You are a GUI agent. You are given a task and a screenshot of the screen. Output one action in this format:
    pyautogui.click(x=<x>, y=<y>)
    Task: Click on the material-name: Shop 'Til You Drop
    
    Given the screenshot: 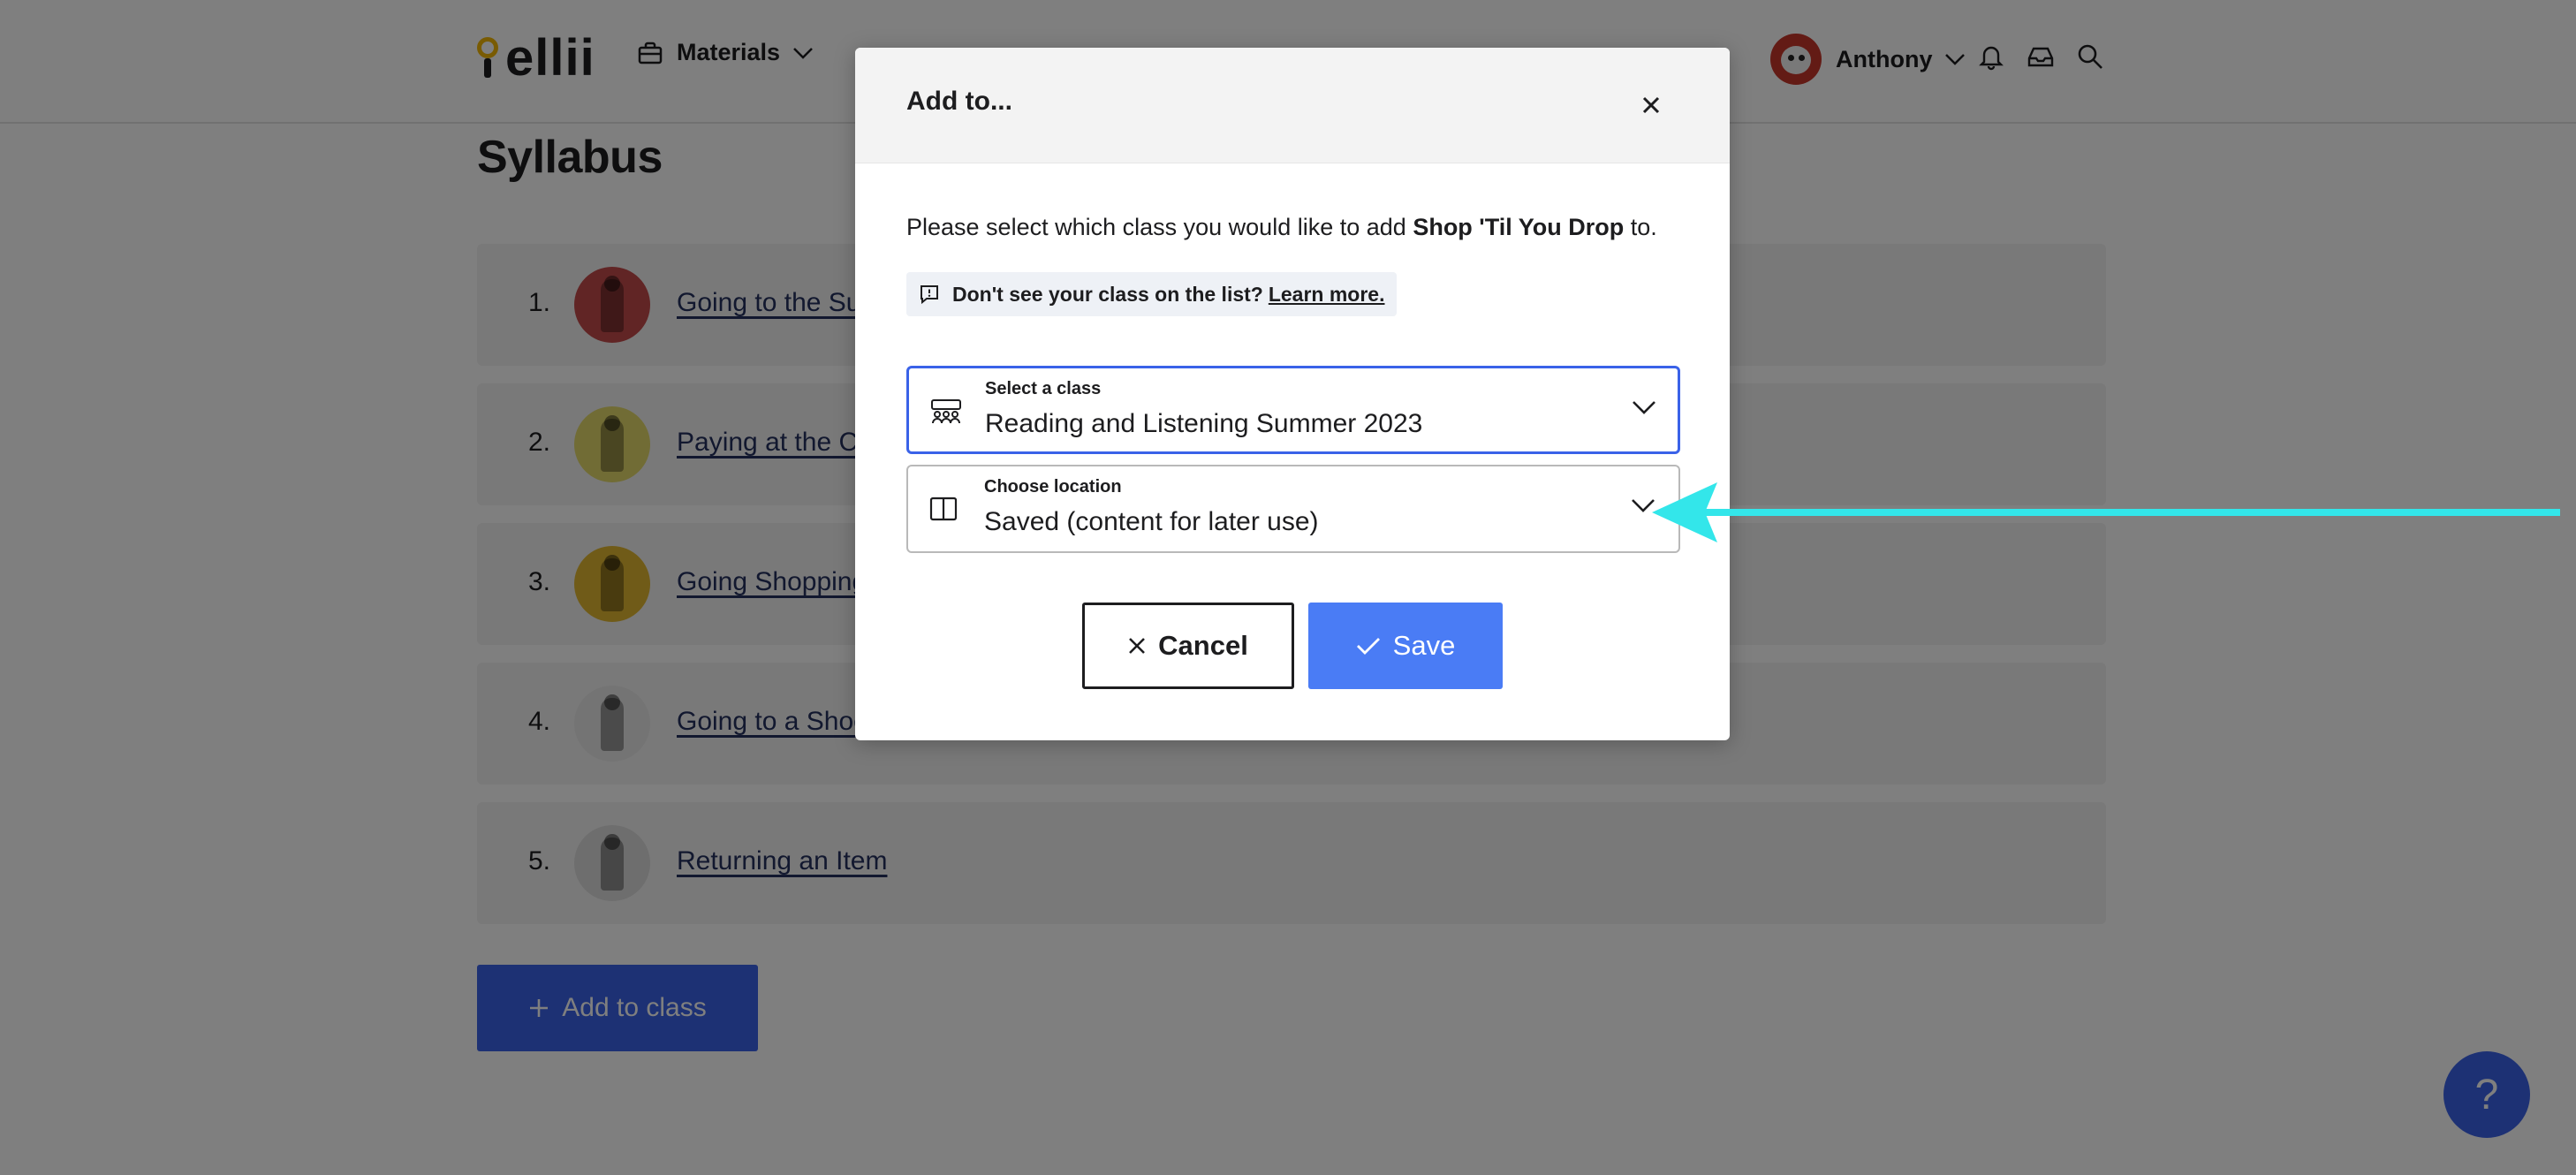 What is the action you would take?
    pyautogui.click(x=1519, y=227)
    